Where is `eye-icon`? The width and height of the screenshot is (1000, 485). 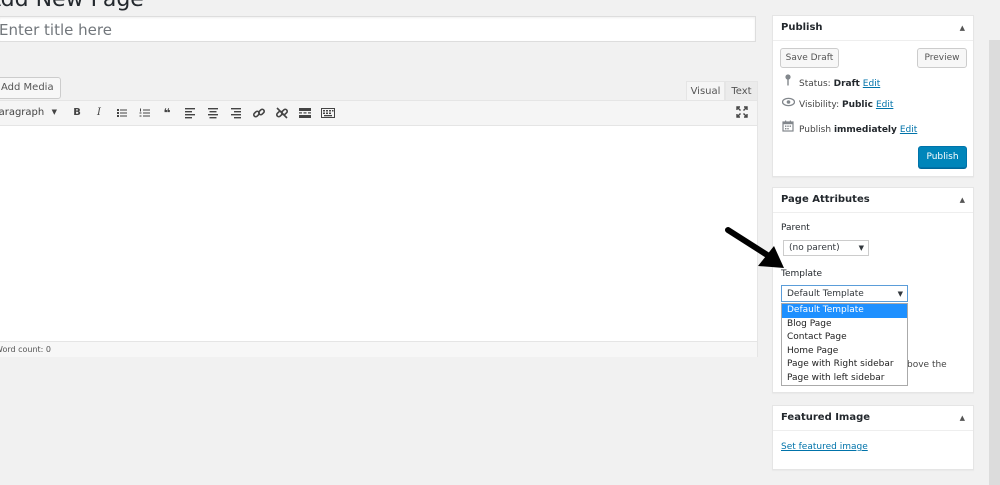 eye-icon is located at coordinates (788, 104).